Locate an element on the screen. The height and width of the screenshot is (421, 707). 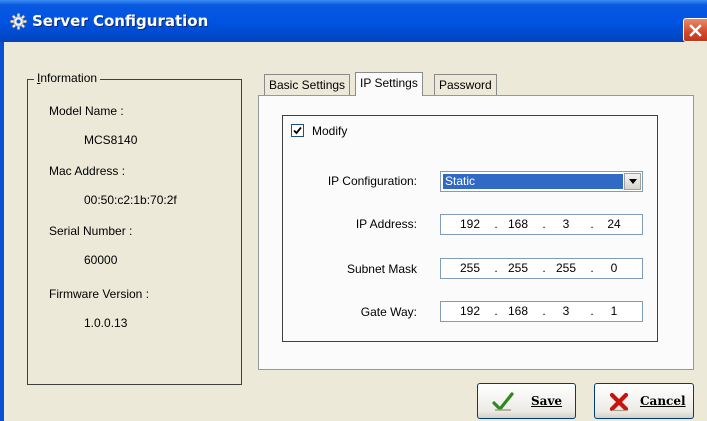
subnet-octet-2: 255 is located at coordinates (518, 268).